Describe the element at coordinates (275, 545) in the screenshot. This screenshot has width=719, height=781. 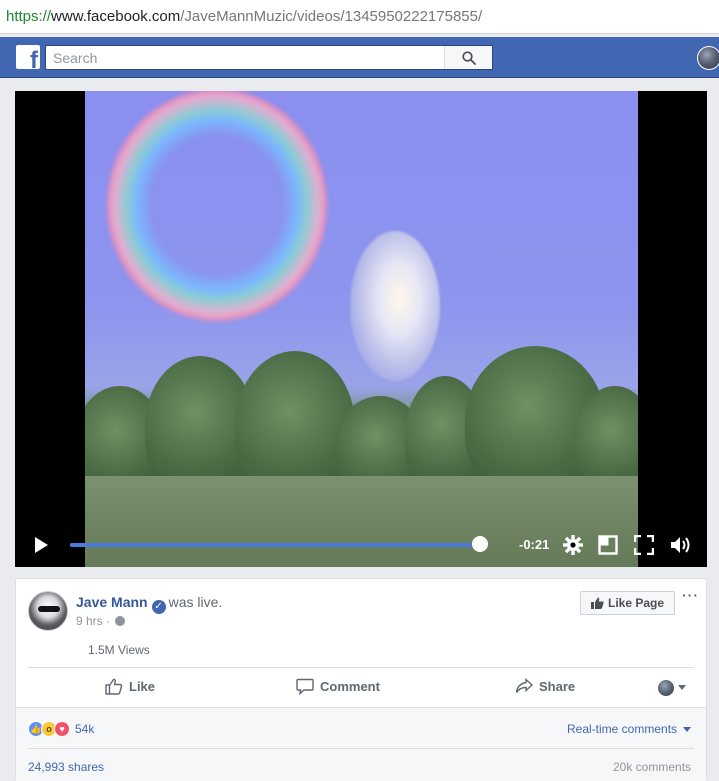
I see `progress-fill` at that location.